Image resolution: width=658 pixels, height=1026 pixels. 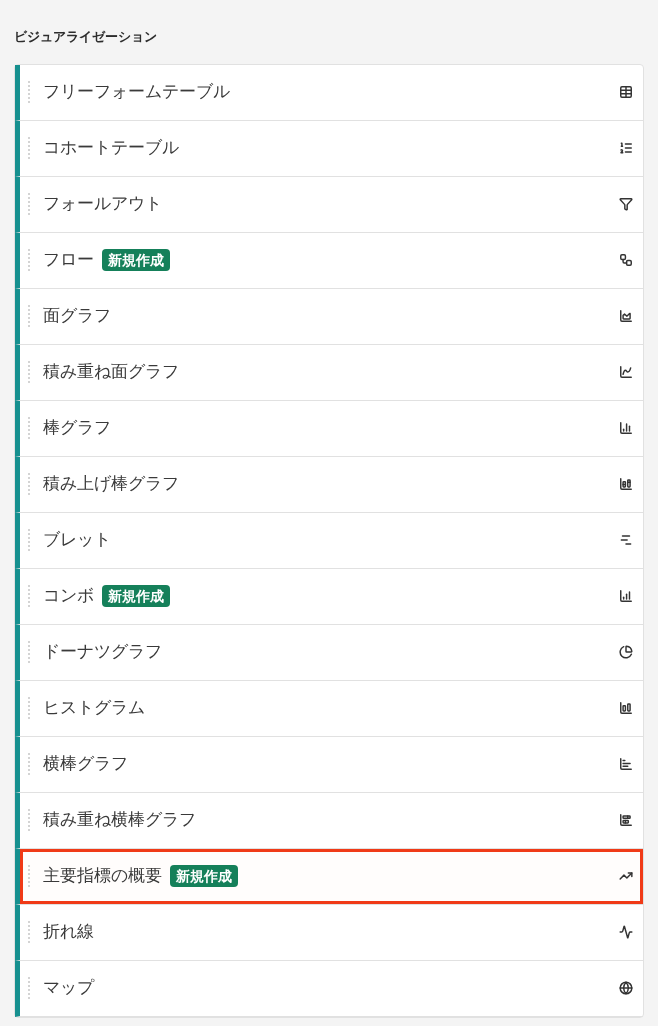 What do you see at coordinates (329, 708) in the screenshot?
I see `list-item: ヒストグラム` at bounding box center [329, 708].